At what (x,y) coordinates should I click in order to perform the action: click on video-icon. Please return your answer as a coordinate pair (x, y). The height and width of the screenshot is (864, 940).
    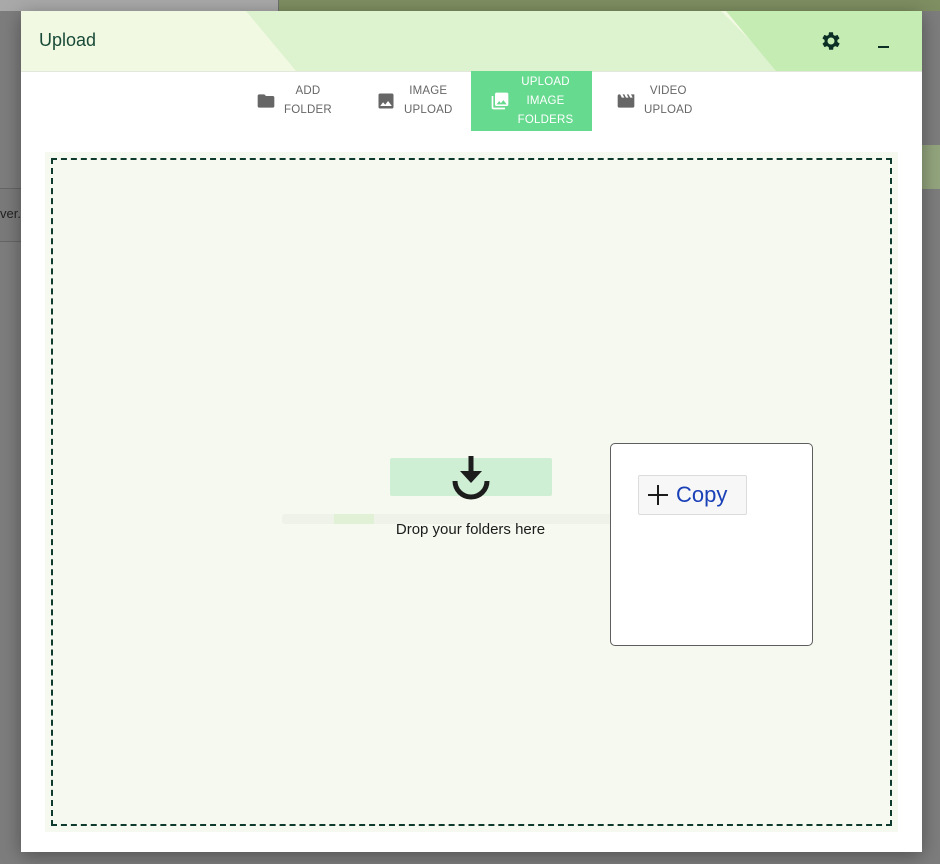
    Looking at the image, I should click on (626, 101).